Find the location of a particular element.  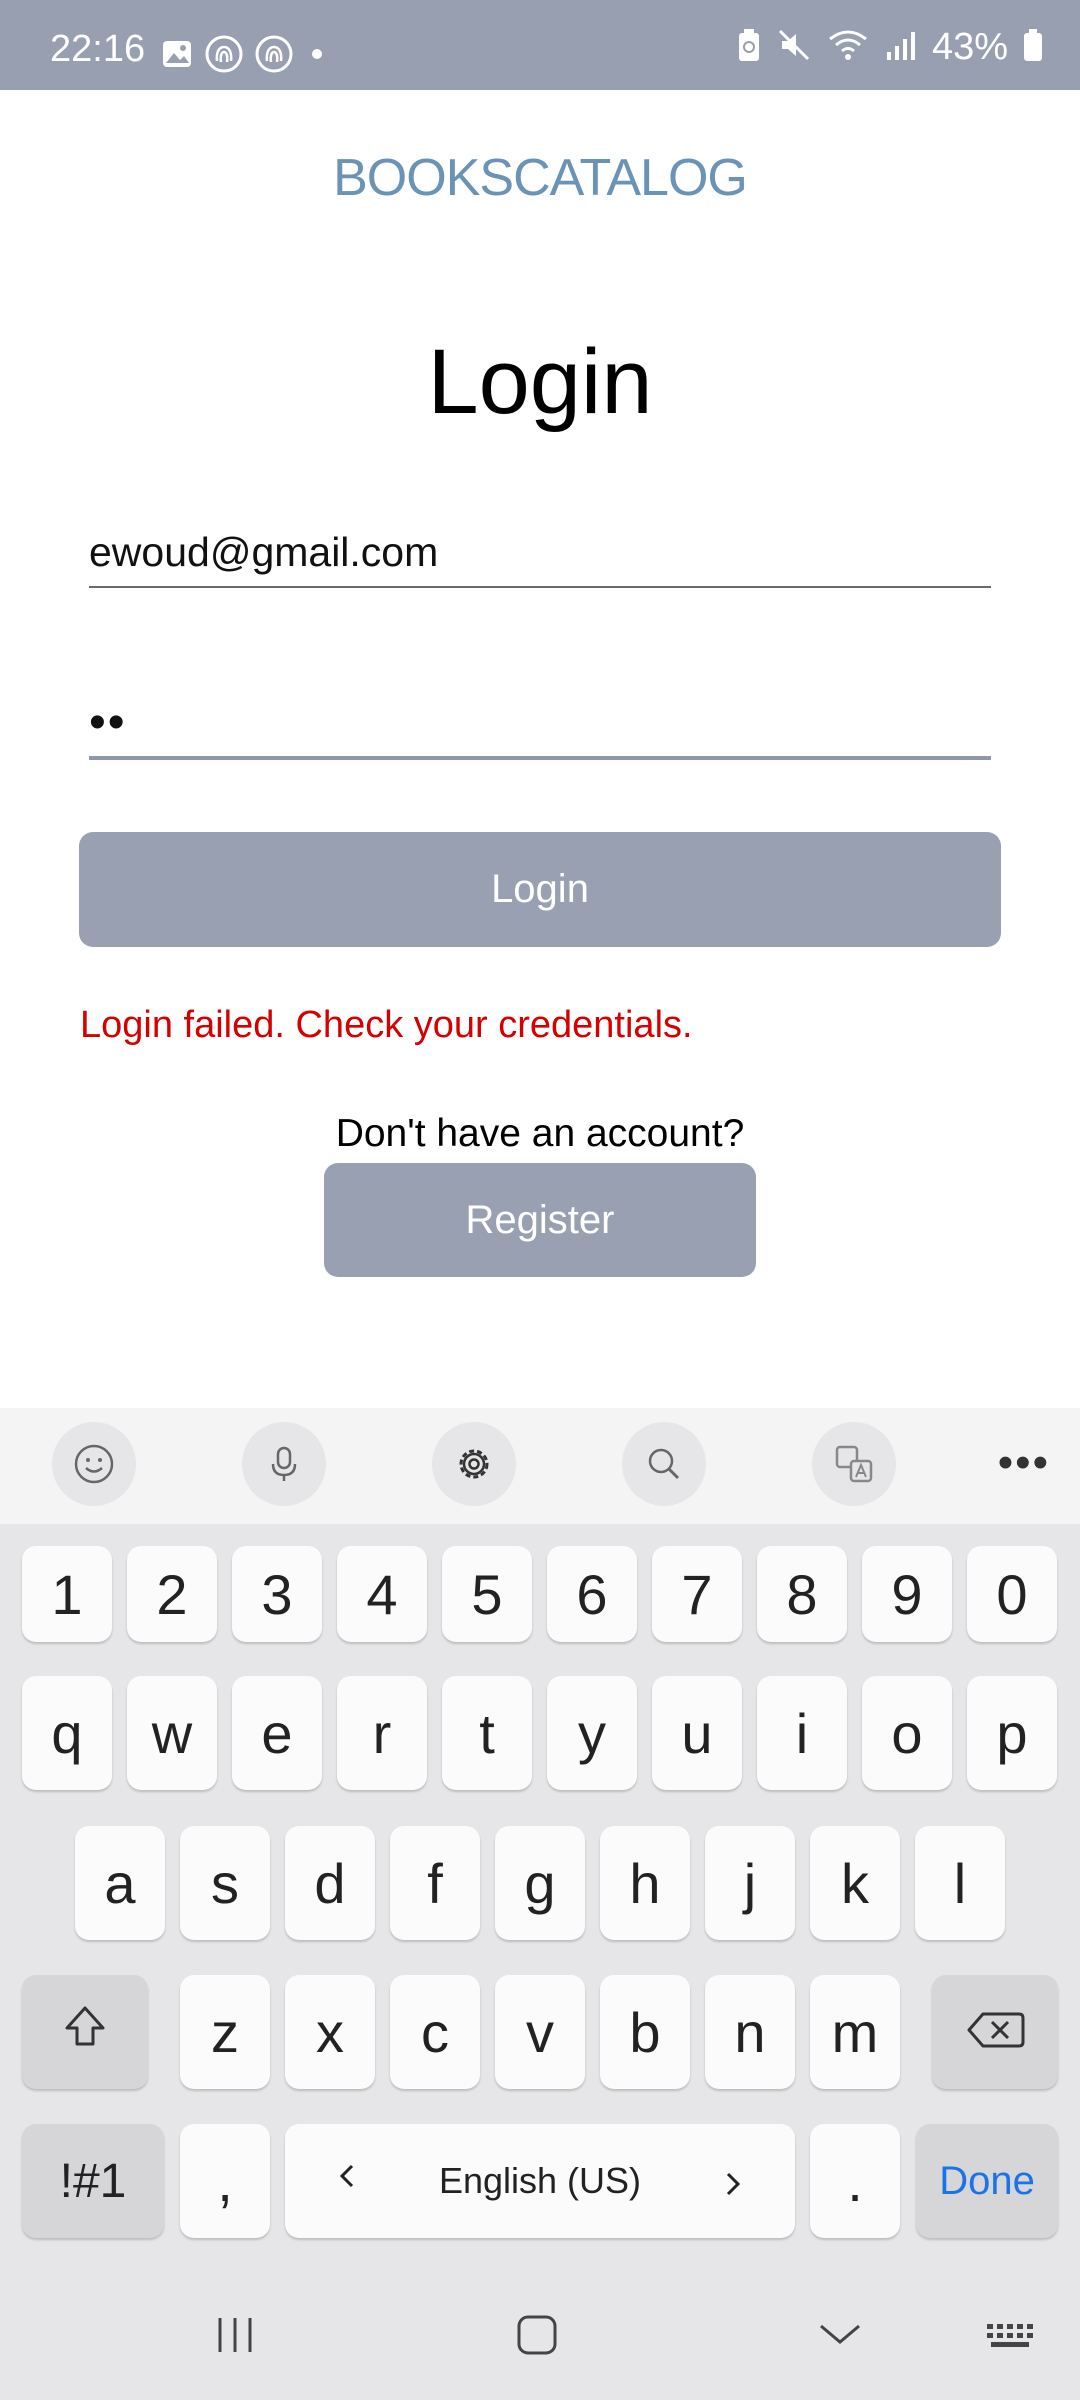

shift-icon is located at coordinates (85, 2032).